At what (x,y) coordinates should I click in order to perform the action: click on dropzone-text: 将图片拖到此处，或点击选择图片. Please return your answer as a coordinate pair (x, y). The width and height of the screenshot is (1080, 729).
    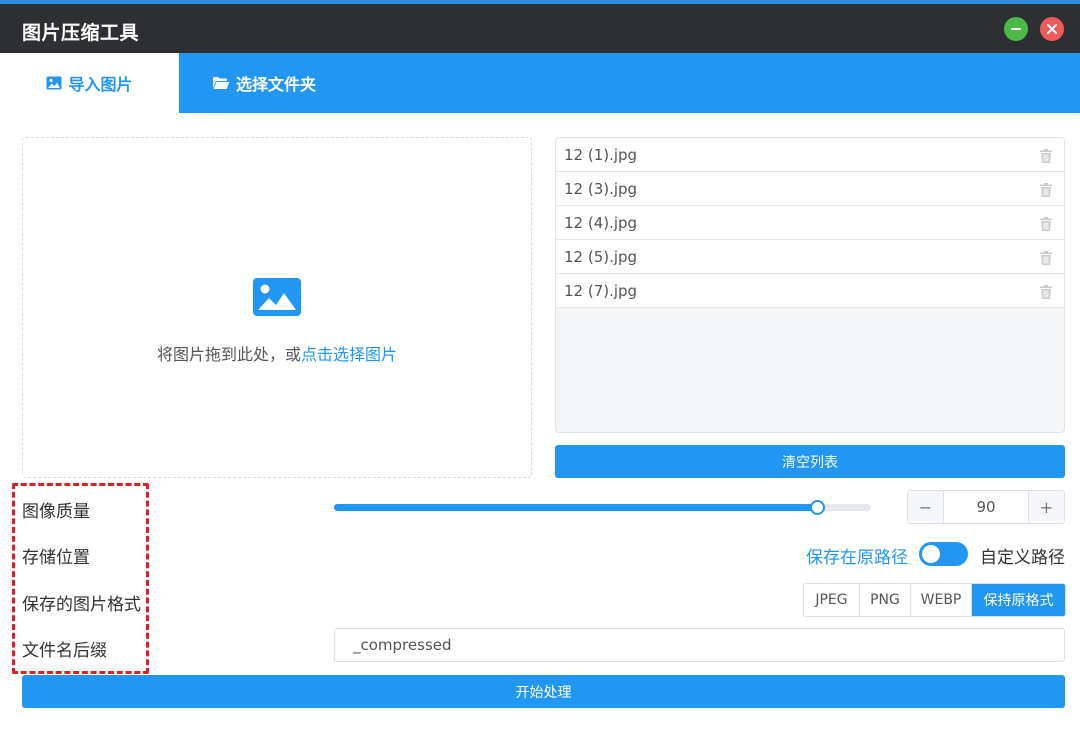
    Looking at the image, I should click on (277, 354).